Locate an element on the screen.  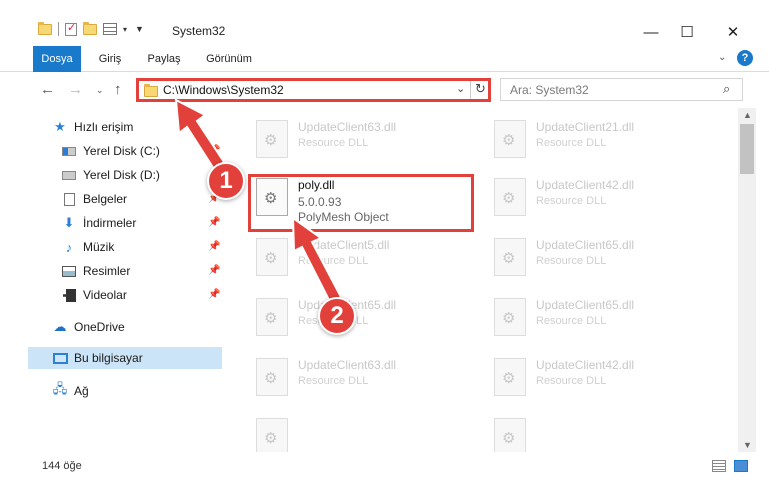
step-1-badge: 1 is located at coordinates (226, 181).